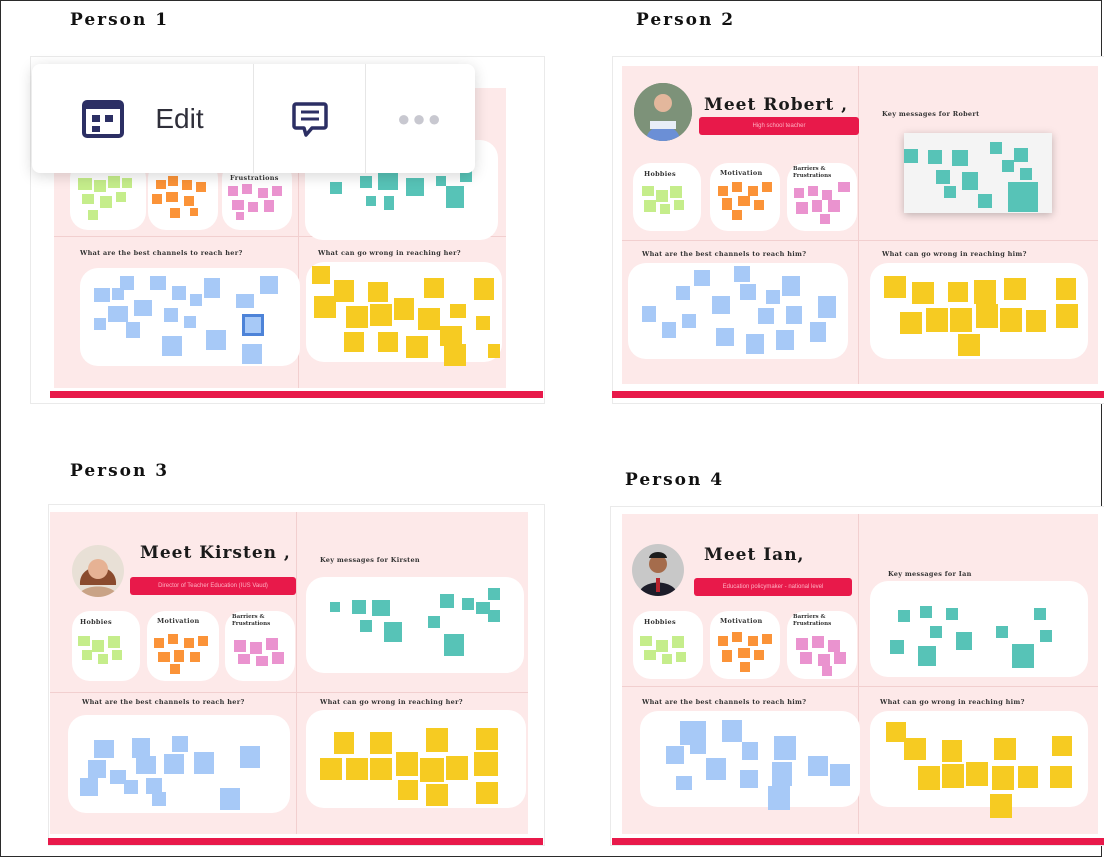  Describe the element at coordinates (253, 325) in the screenshot. I see `selected-sticky-note` at that location.